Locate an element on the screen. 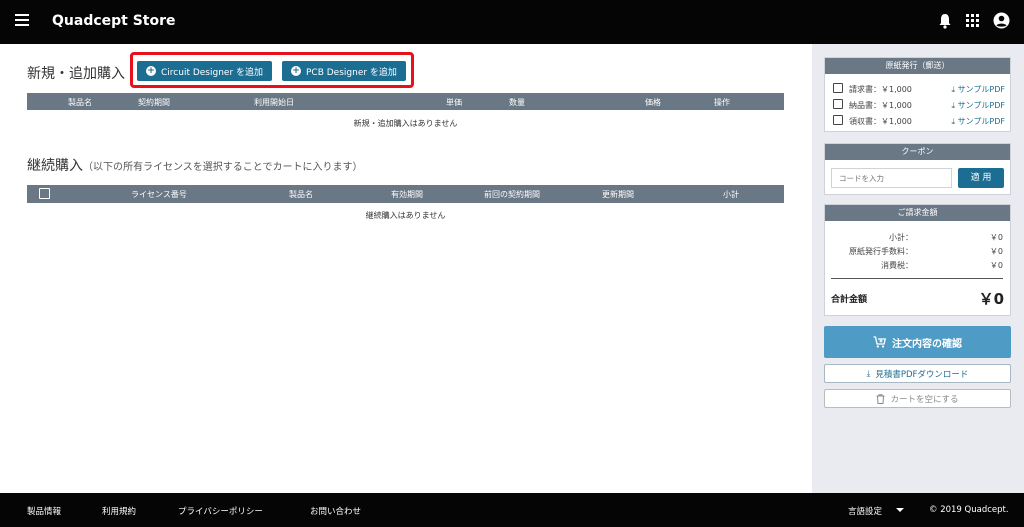  coupon-title: クーポン is located at coordinates (917, 152).